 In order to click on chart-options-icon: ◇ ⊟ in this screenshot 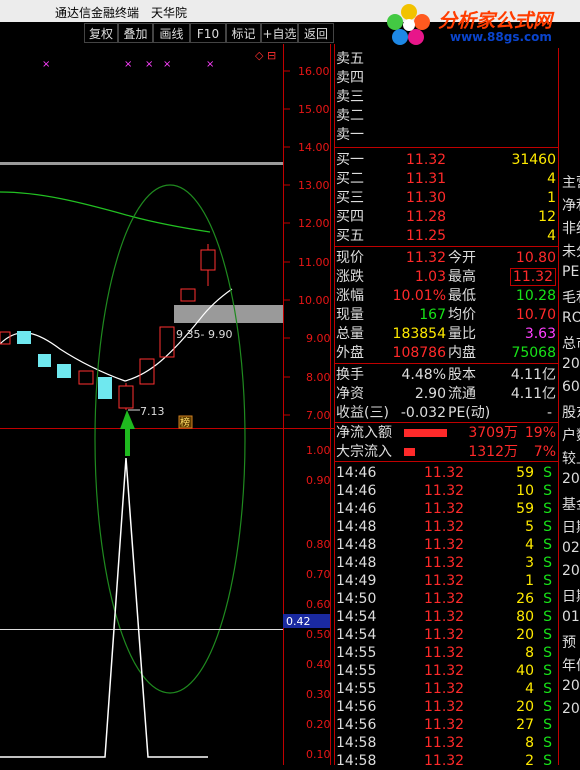, I will do `click(265, 55)`.